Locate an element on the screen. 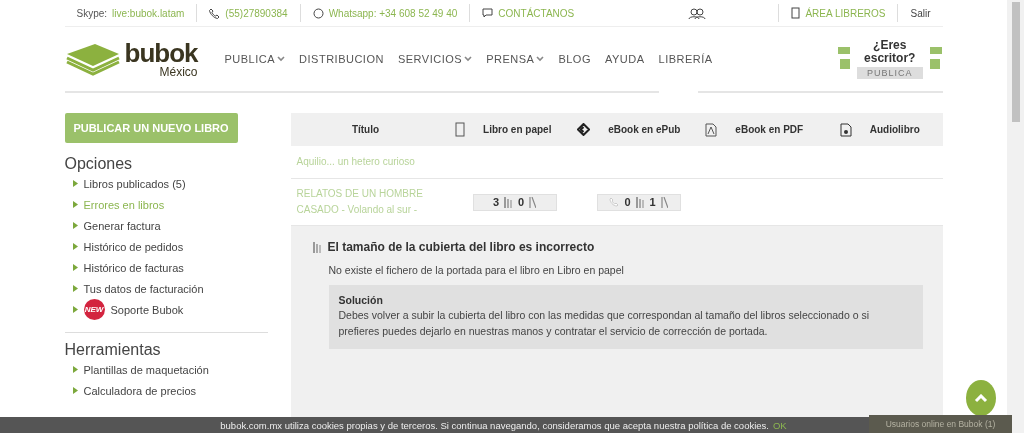 This screenshot has height=433, width=1024. chevron-up-icon is located at coordinates (981, 398).